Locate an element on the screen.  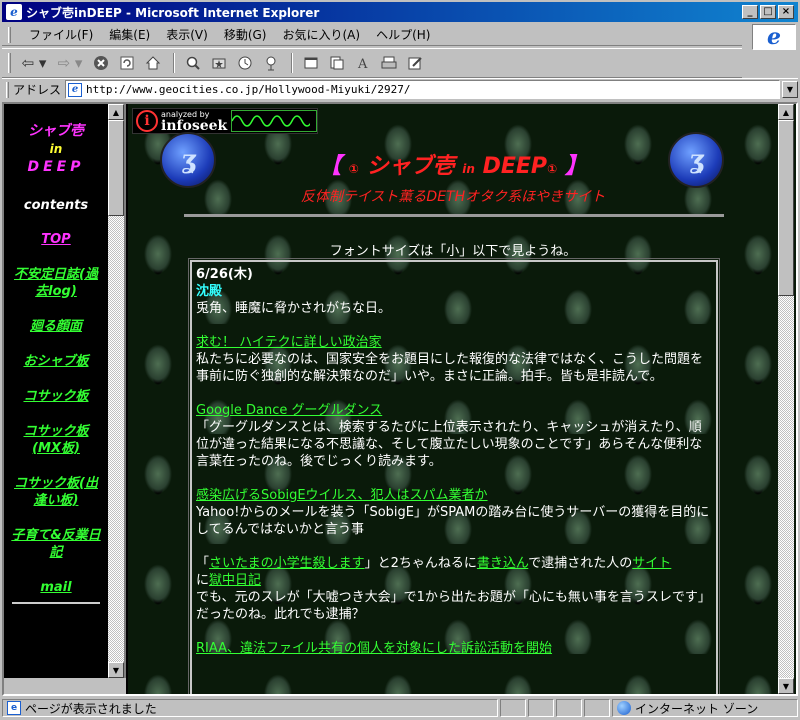
diary-entry-link: 求む！ ハイテクに詳しい政治家 is located at coordinates (289, 342).